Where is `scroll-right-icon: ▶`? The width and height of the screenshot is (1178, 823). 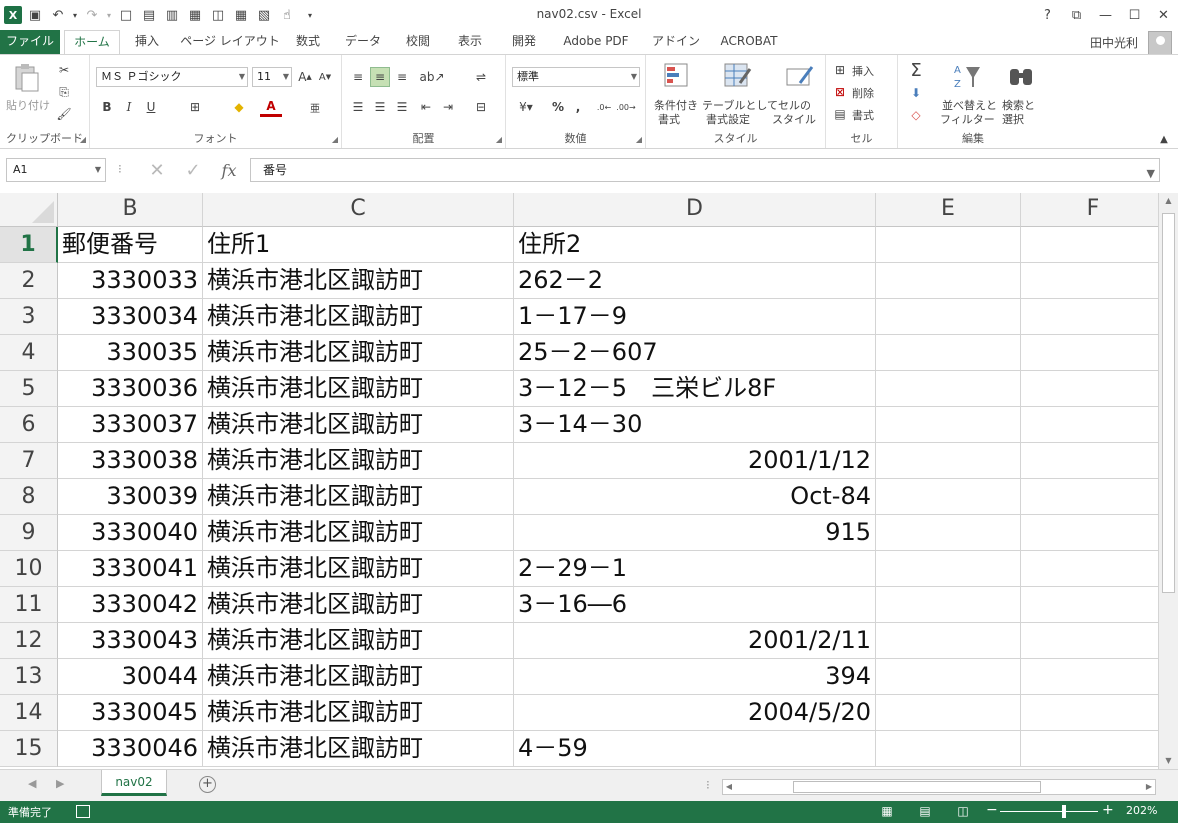 scroll-right-icon: ▶ is located at coordinates (1149, 787).